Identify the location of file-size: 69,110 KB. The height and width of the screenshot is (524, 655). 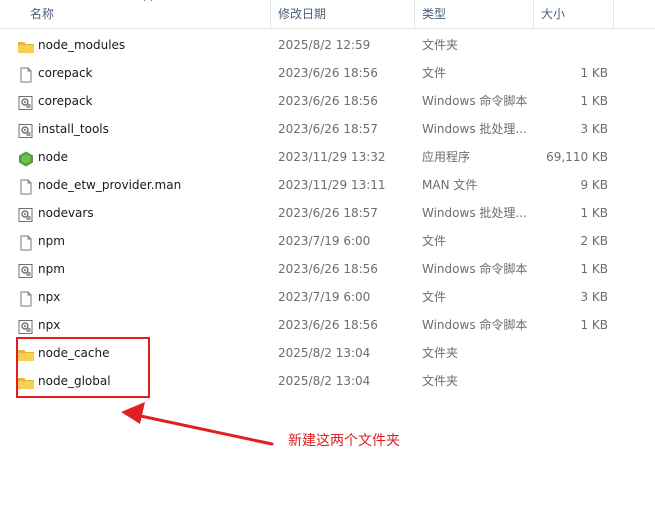
(577, 157).